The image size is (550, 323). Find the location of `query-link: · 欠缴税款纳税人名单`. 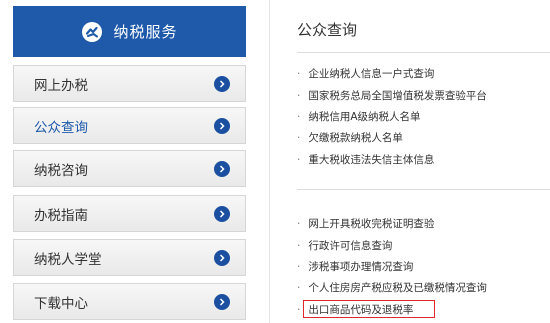

query-link: · 欠缴税款纳税人名单 is located at coordinates (350, 137).